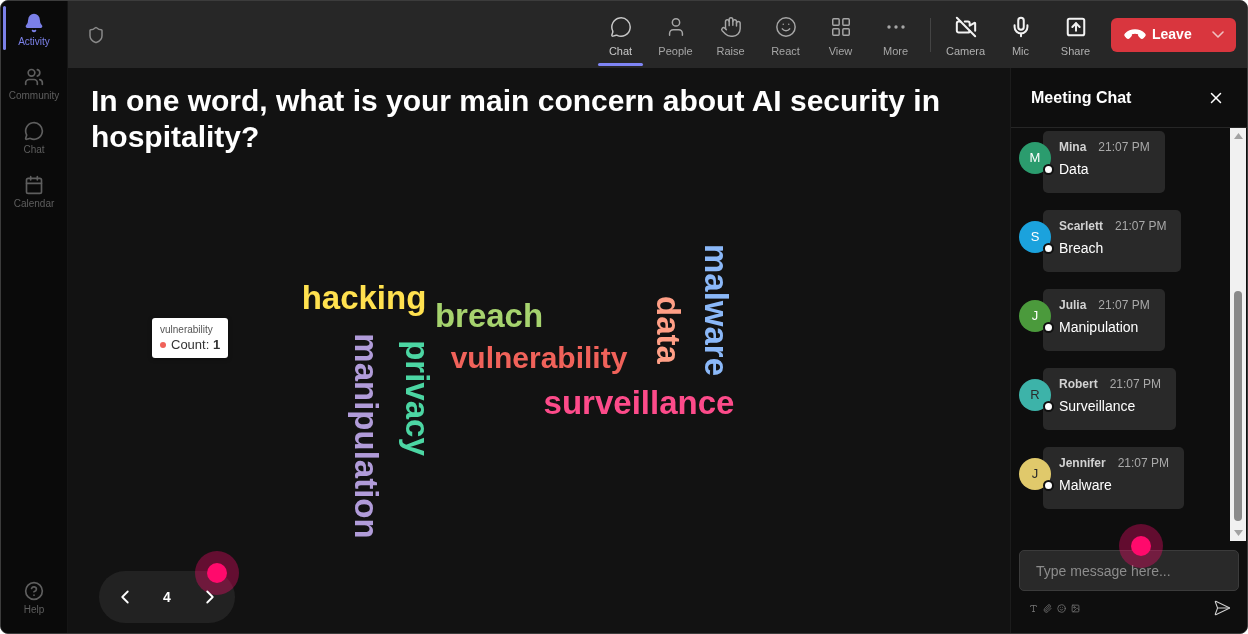 This screenshot has width=1248, height=634. Describe the element at coordinates (1073, 305) in the screenshot. I see `author-name: Julia` at that location.